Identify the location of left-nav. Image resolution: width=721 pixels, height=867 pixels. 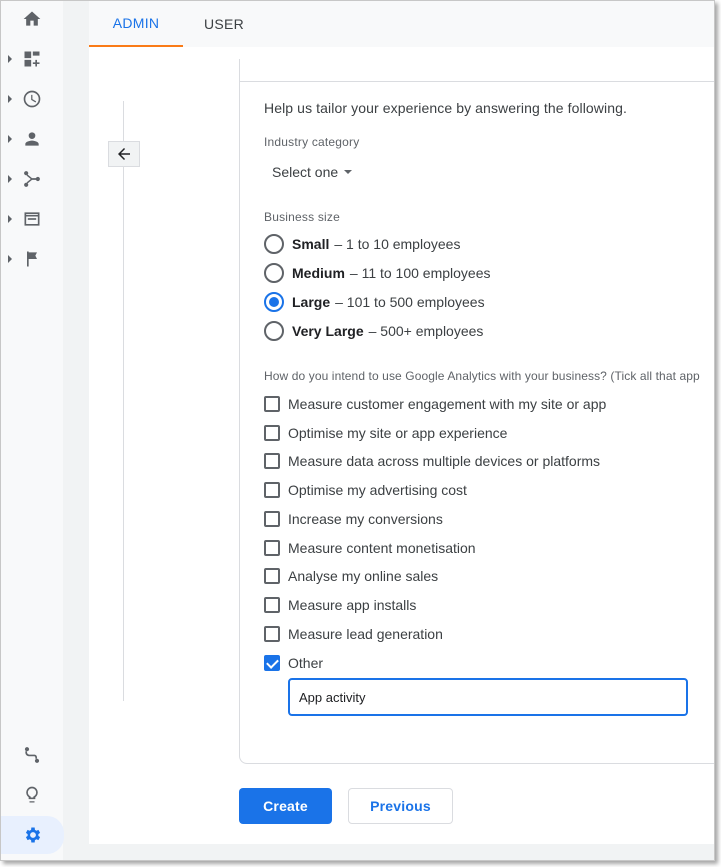
(32, 430).